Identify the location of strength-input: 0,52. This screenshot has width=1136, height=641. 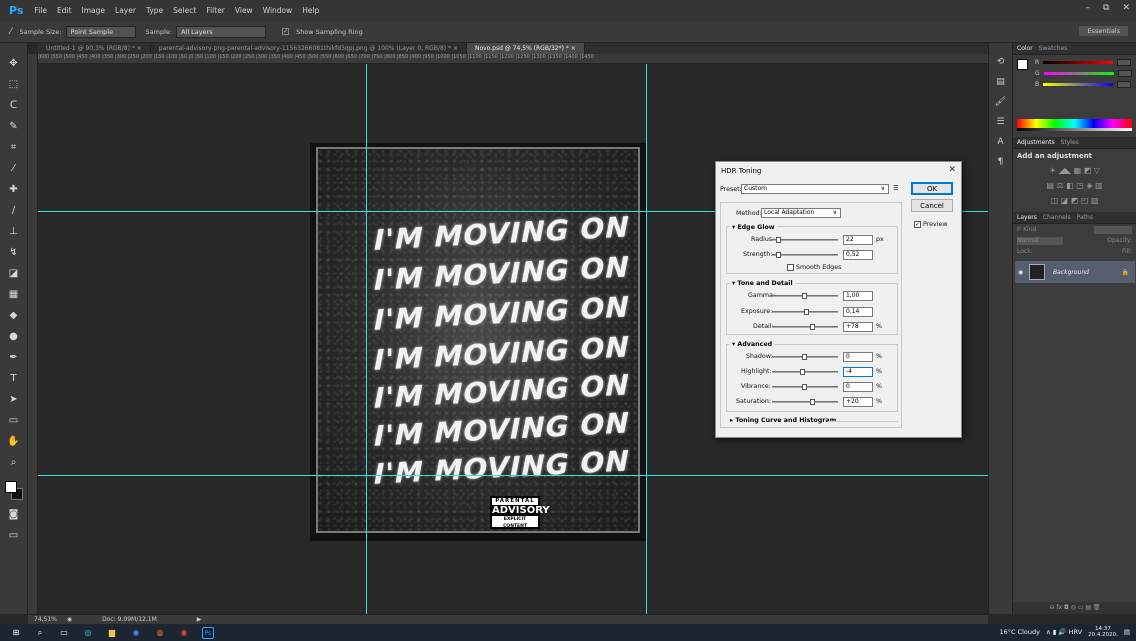
(858, 255).